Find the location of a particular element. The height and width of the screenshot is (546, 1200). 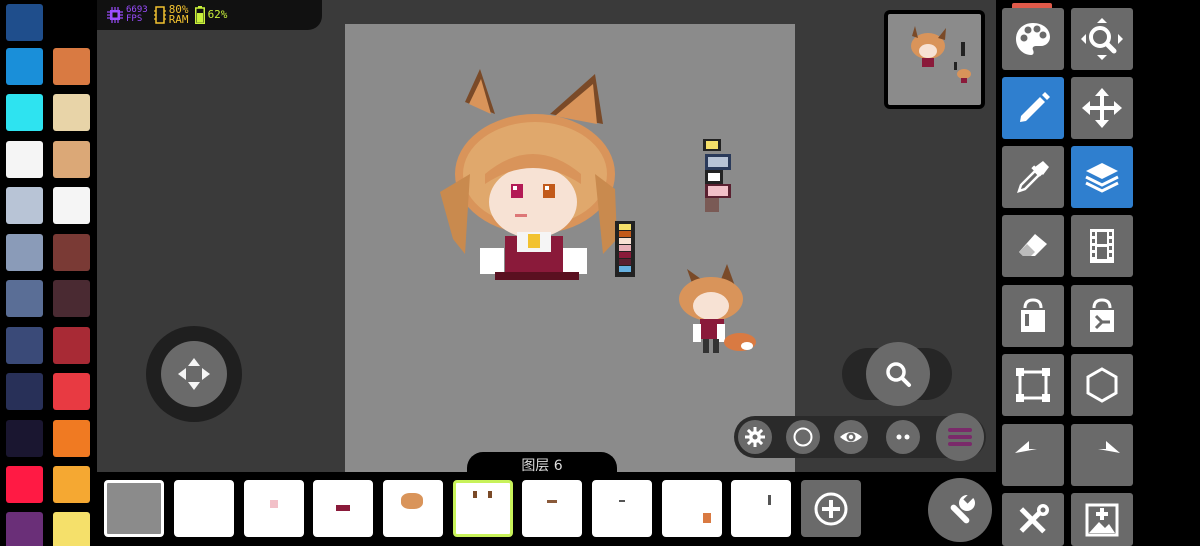

tools-settings-button is located at coordinates (1033, 519).